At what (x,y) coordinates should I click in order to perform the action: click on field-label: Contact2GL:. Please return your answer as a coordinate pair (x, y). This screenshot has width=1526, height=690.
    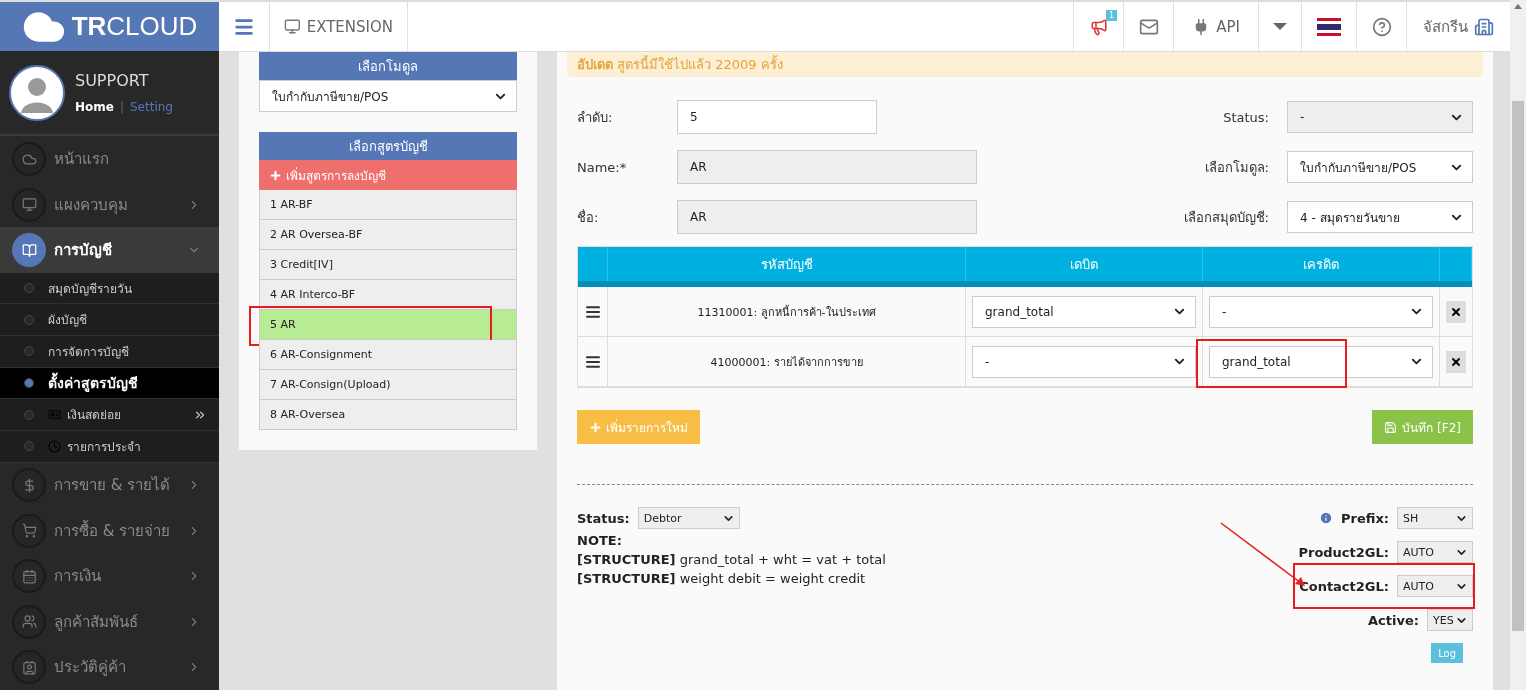
    Looking at the image, I should click on (1344, 586).